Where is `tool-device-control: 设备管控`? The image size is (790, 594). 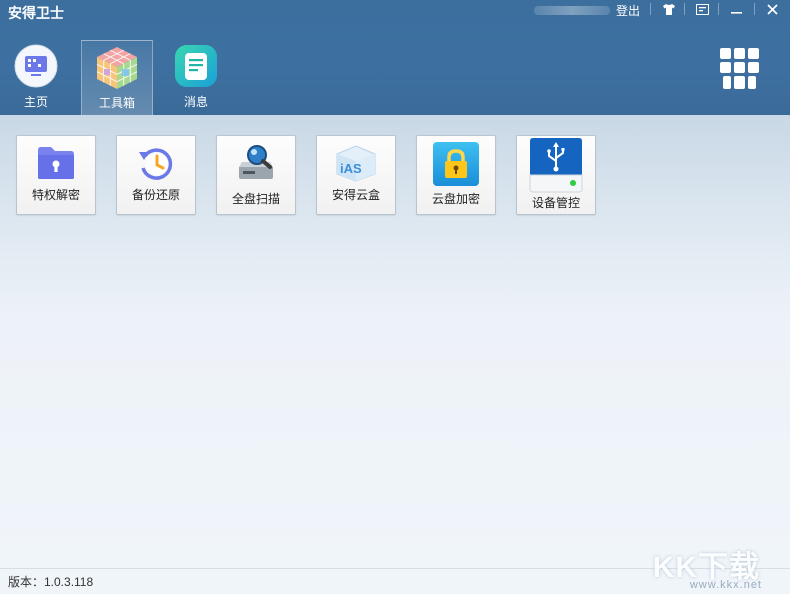 tool-device-control: 设备管控 is located at coordinates (556, 175).